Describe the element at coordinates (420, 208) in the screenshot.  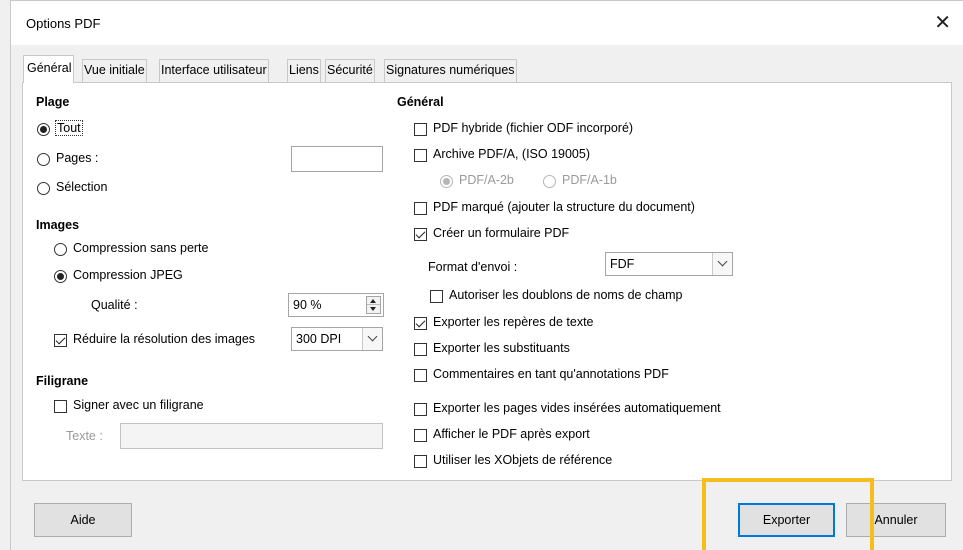
I see `tagged-pdf-checkbox` at that location.